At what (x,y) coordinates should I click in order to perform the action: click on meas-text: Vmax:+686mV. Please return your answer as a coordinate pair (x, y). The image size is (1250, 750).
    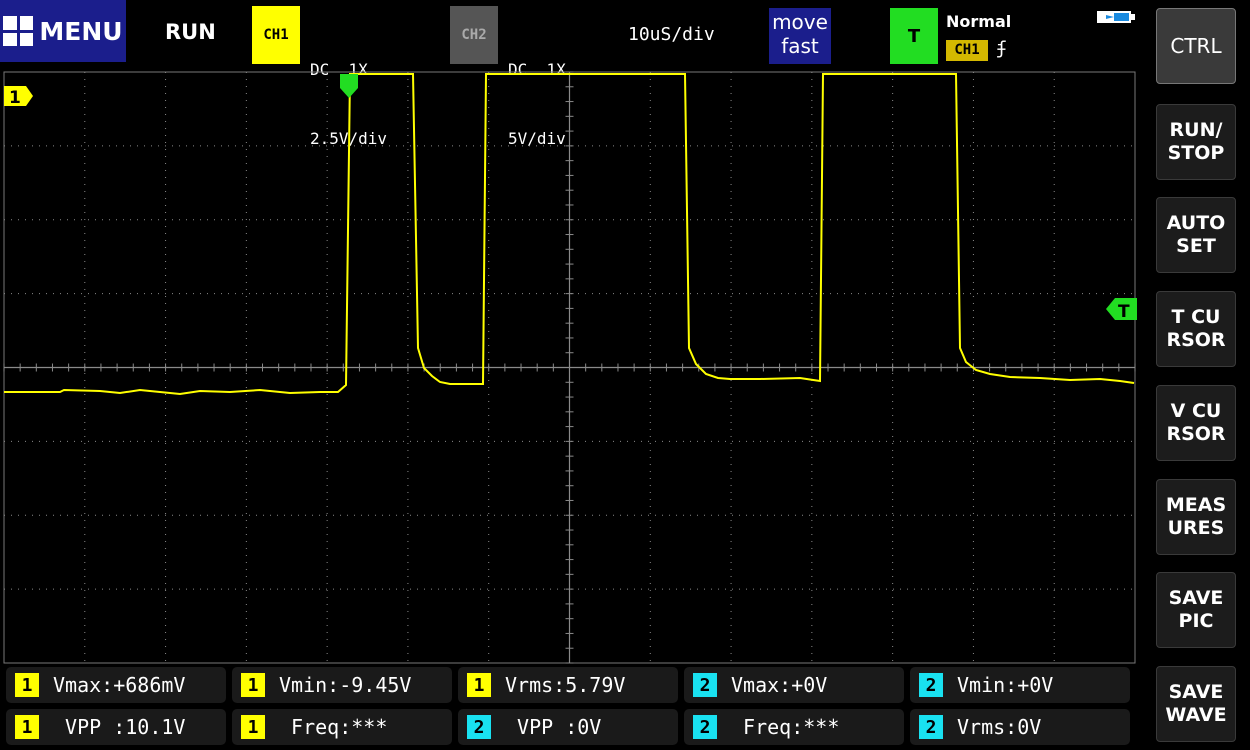
    Looking at the image, I should click on (119, 685).